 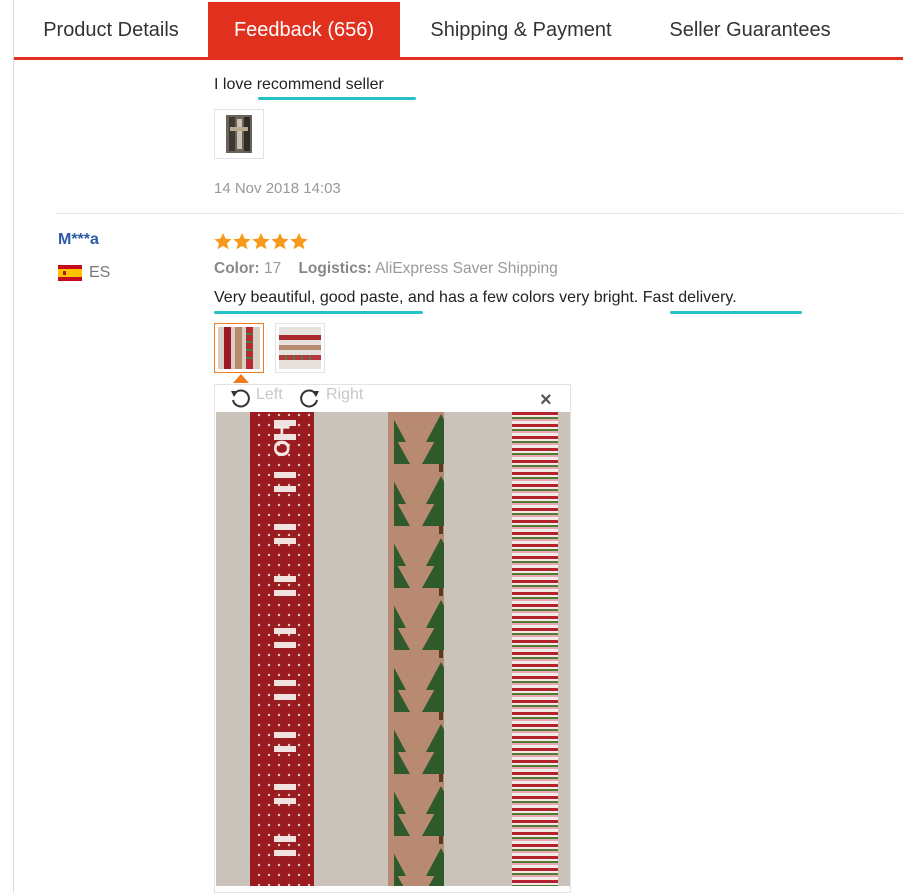 What do you see at coordinates (310, 398) in the screenshot?
I see `rotate-right-icon` at bounding box center [310, 398].